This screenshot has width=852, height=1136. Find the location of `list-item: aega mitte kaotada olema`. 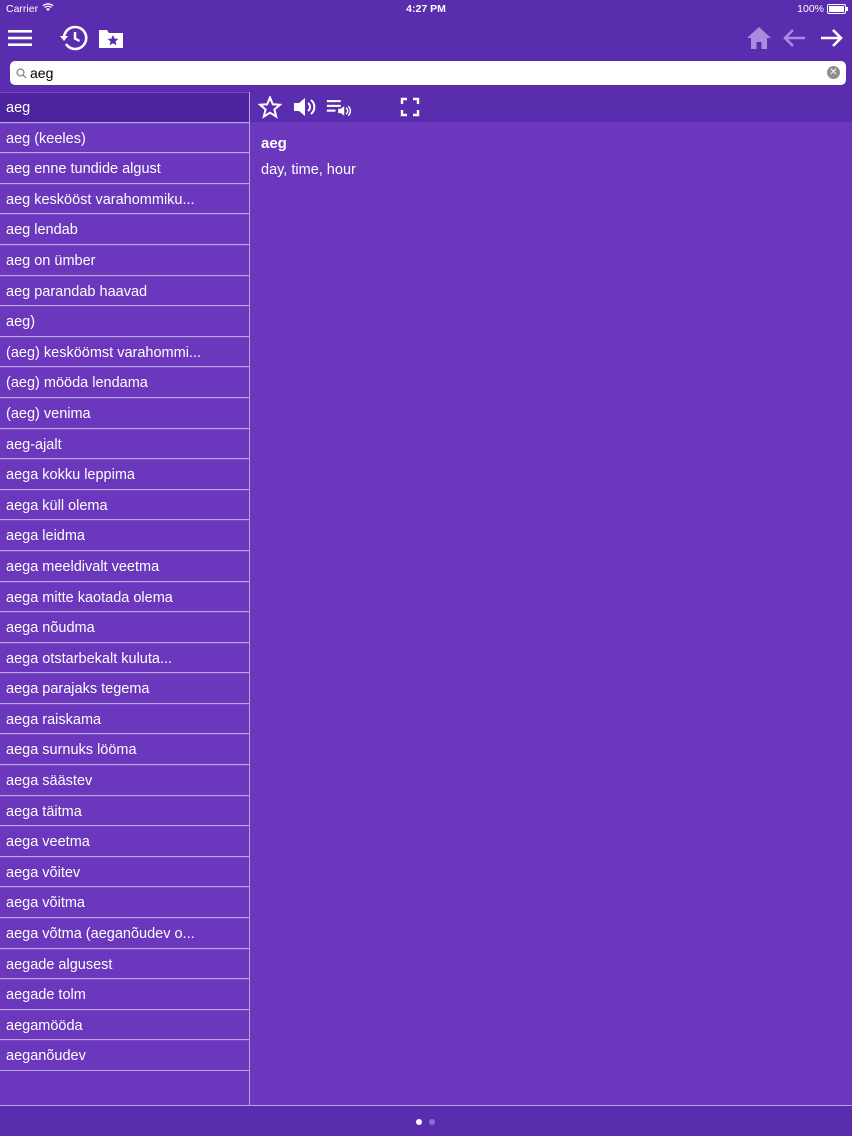

list-item: aega mitte kaotada olema is located at coordinates (124, 597).